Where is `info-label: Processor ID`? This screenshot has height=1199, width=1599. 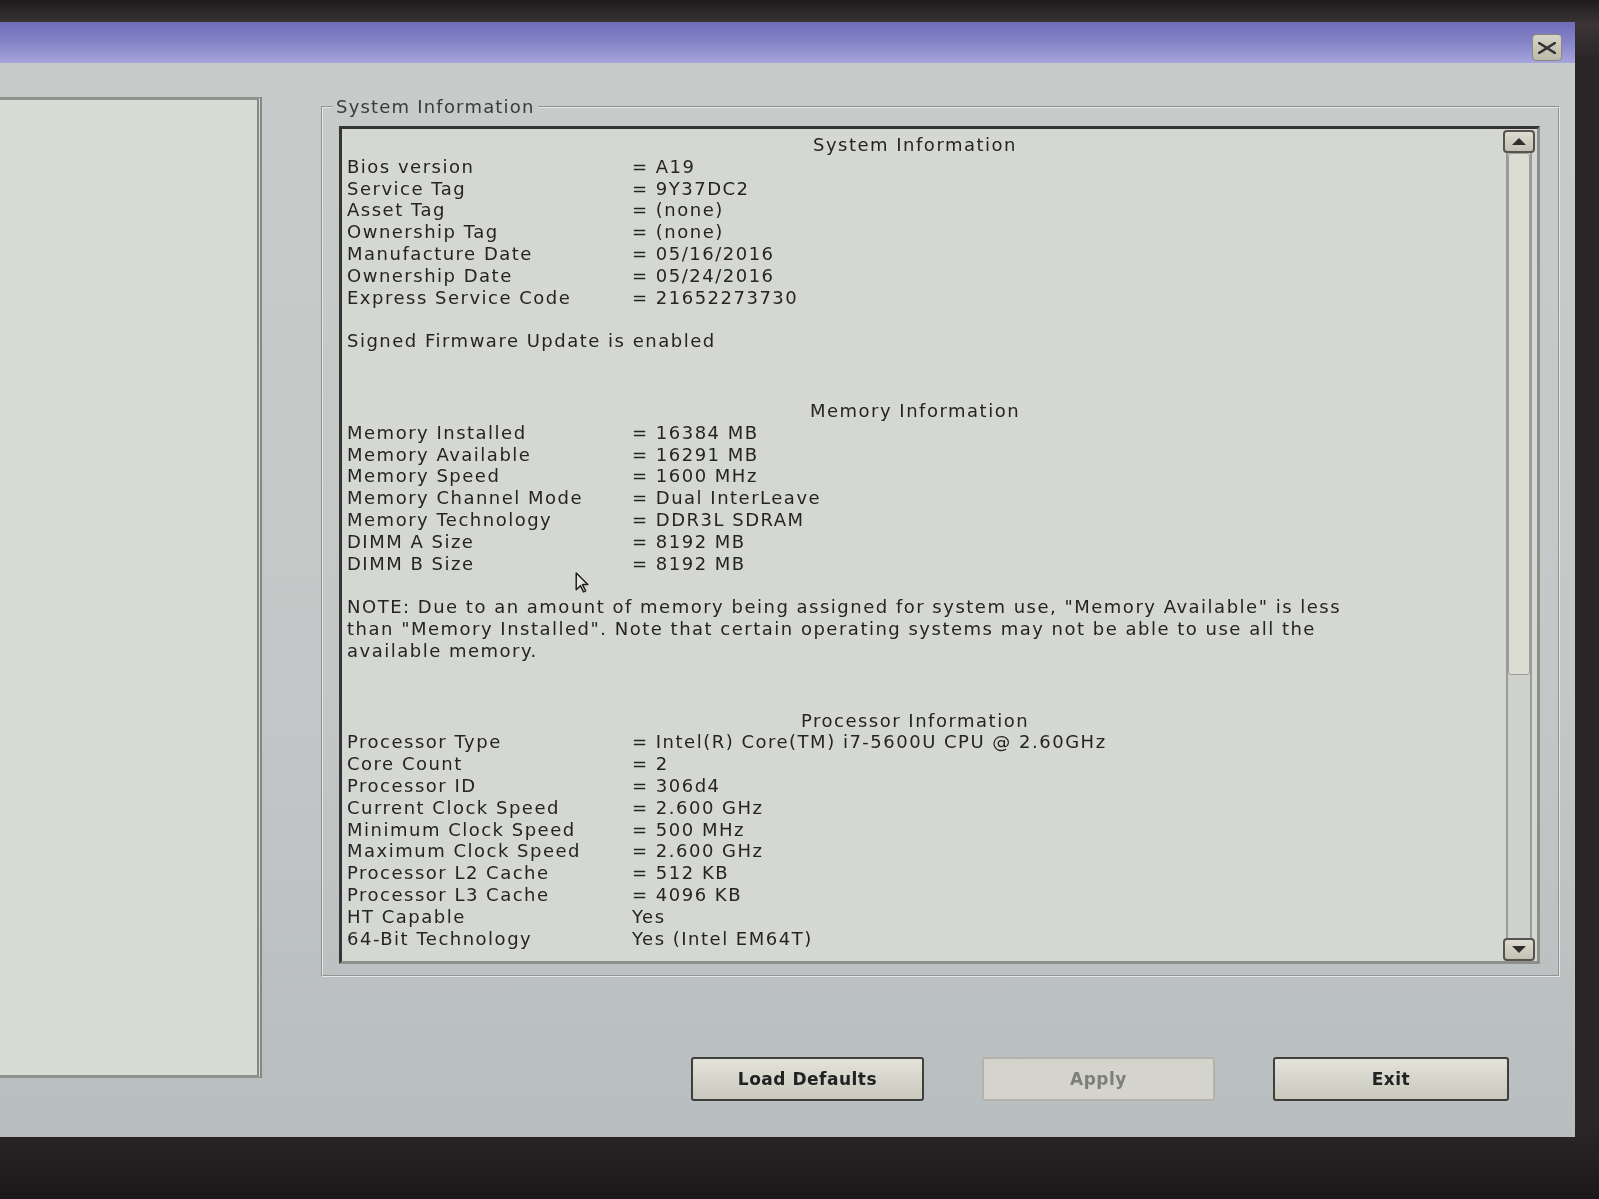
info-label: Processor ID is located at coordinates (412, 785).